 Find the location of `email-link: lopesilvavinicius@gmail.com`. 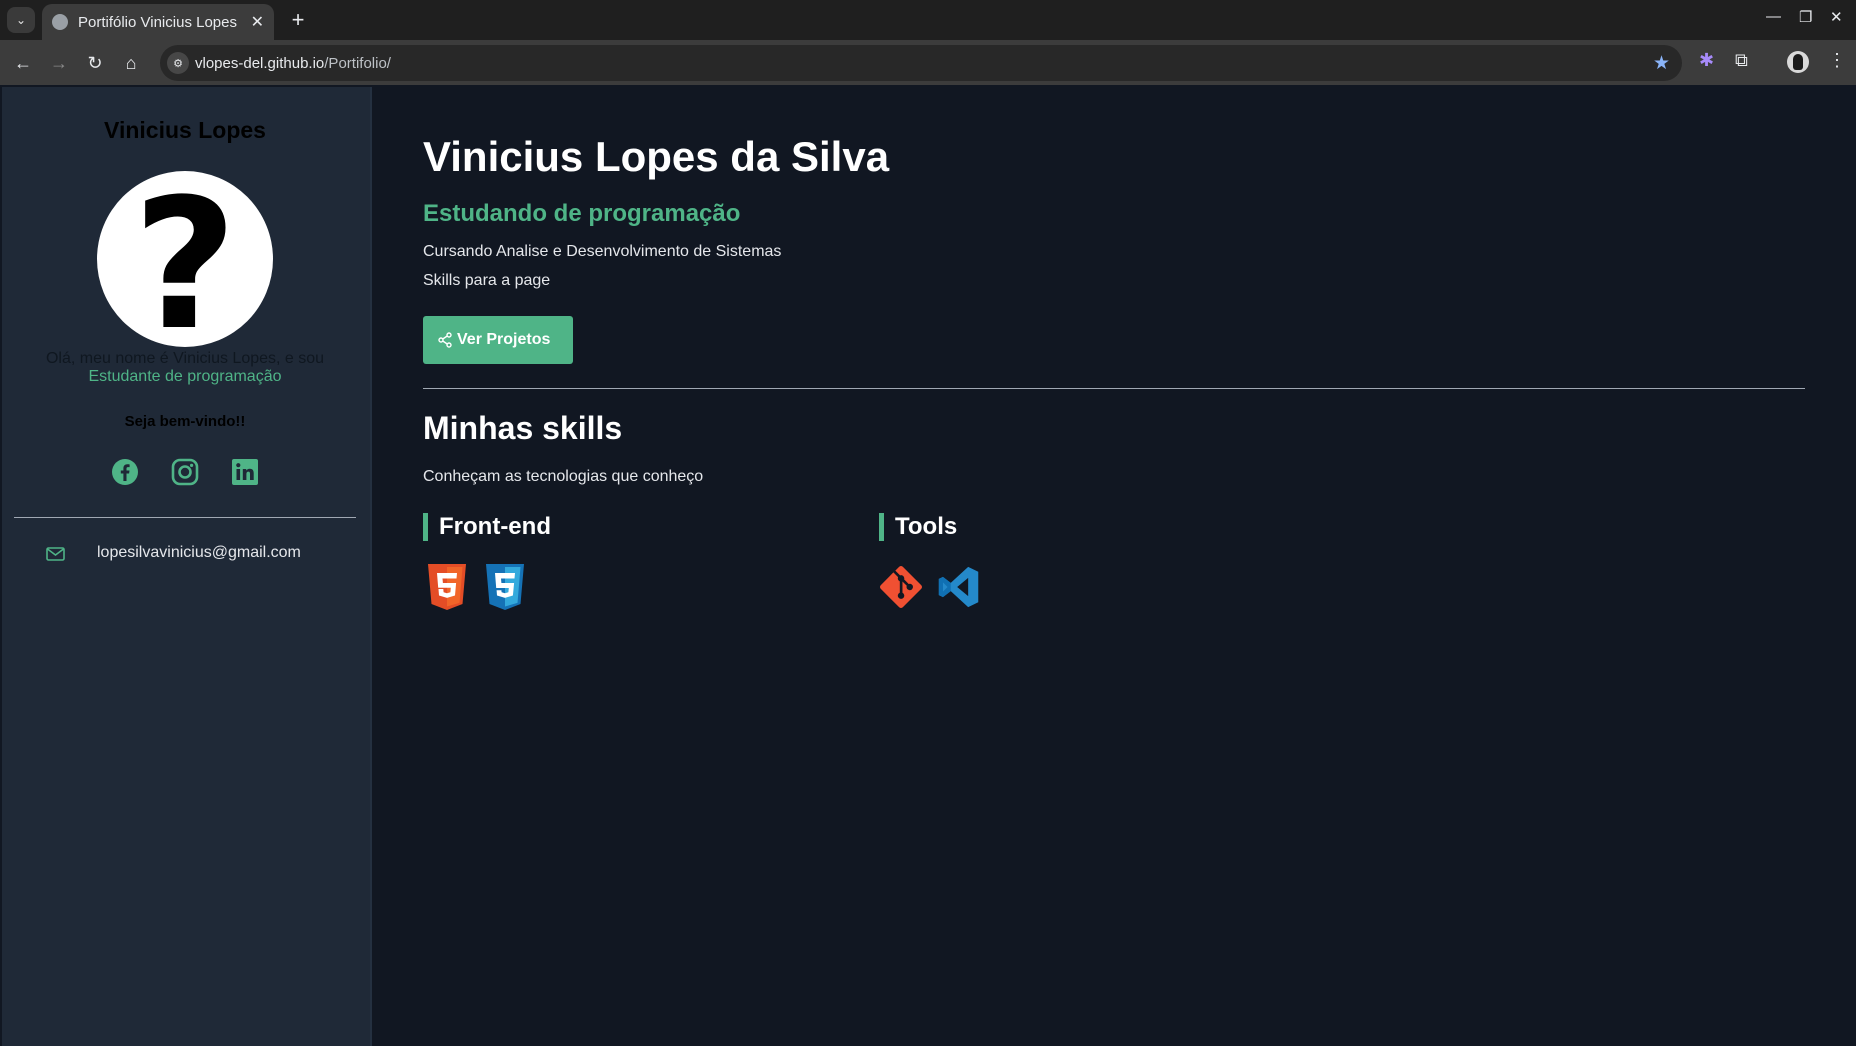

email-link: lopesilvavinicius@gmail.com is located at coordinates (199, 553).